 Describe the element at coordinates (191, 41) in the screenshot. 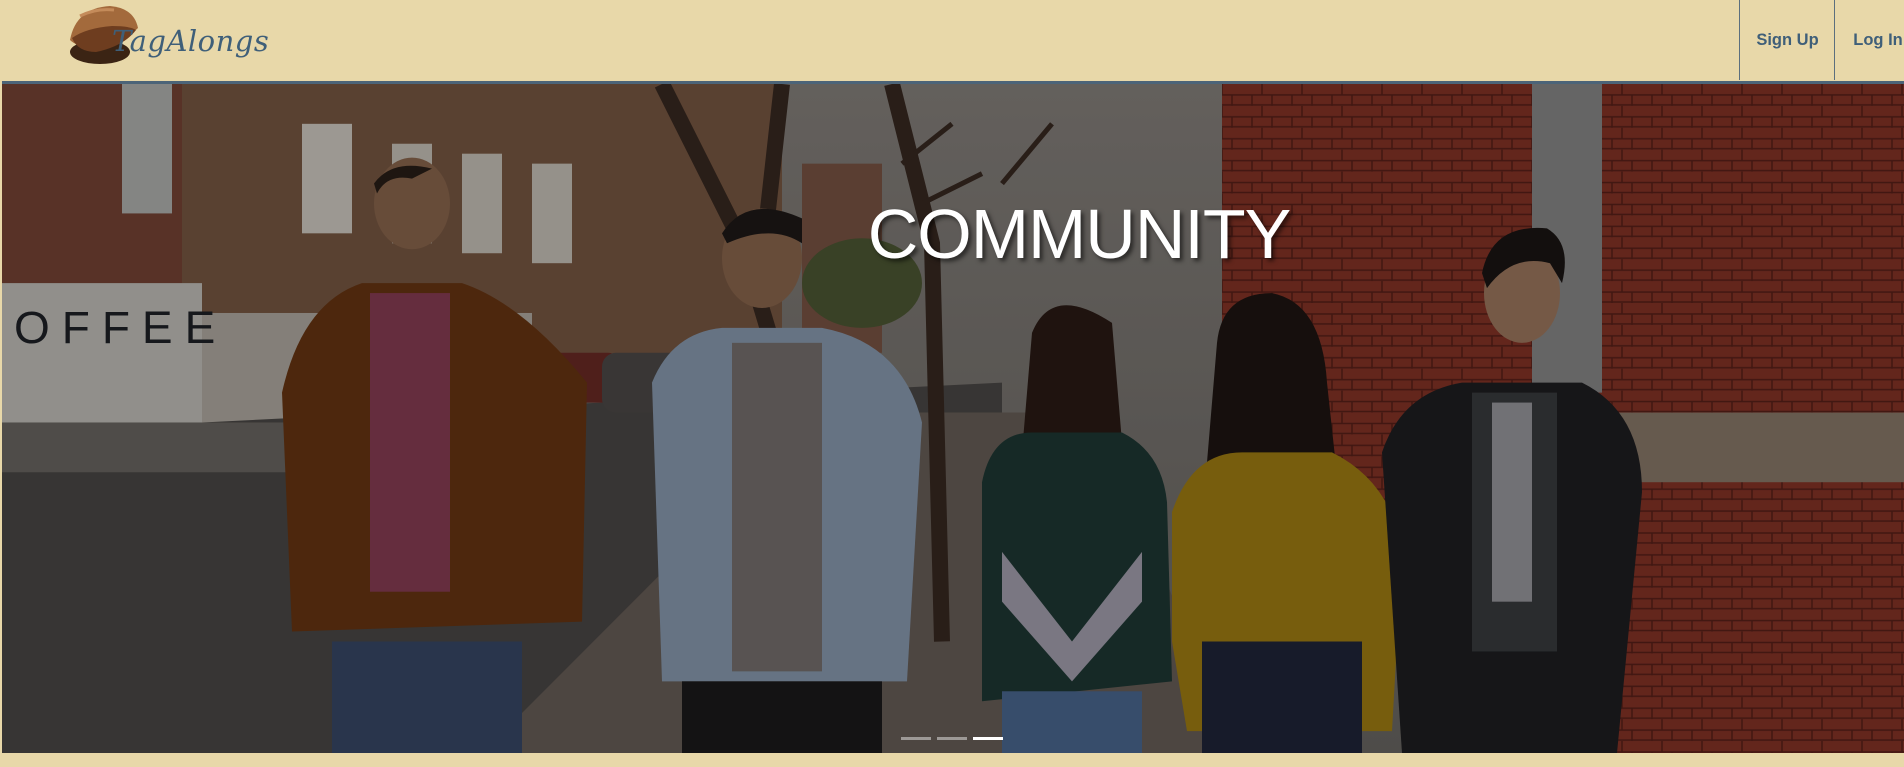

I see `brand-name: TagAlongs` at that location.